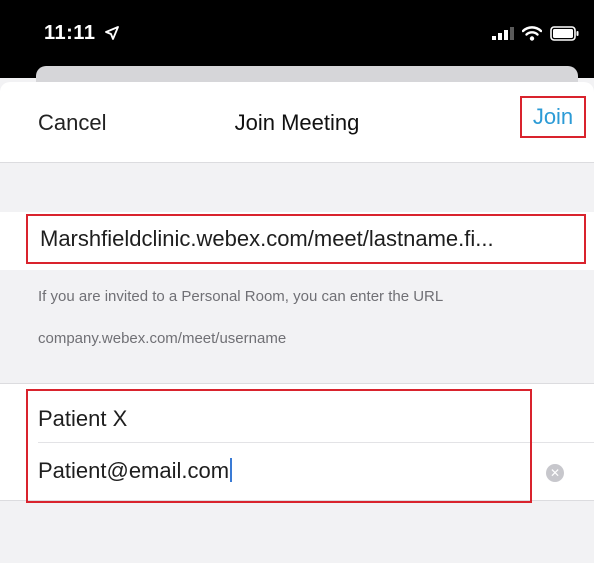  What do you see at coordinates (503, 33) in the screenshot?
I see `cellular-signal-icon` at bounding box center [503, 33].